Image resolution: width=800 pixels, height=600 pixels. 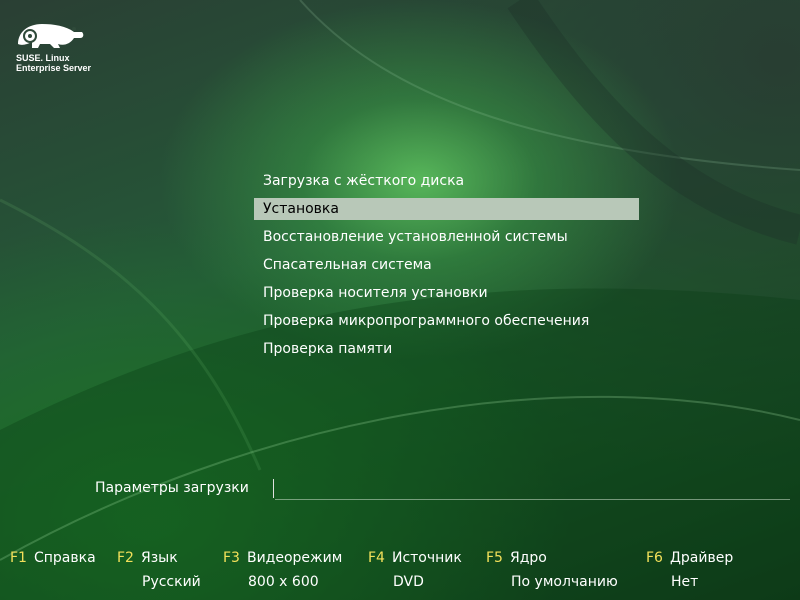 I want to click on f2-language-key: F2 Язык, so click(x=147, y=558).